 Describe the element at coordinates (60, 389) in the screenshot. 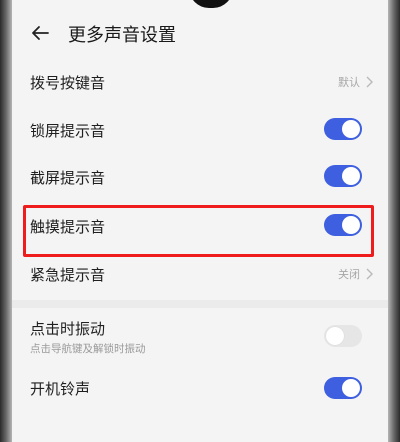

I see `setting-label: 开机铃声` at that location.